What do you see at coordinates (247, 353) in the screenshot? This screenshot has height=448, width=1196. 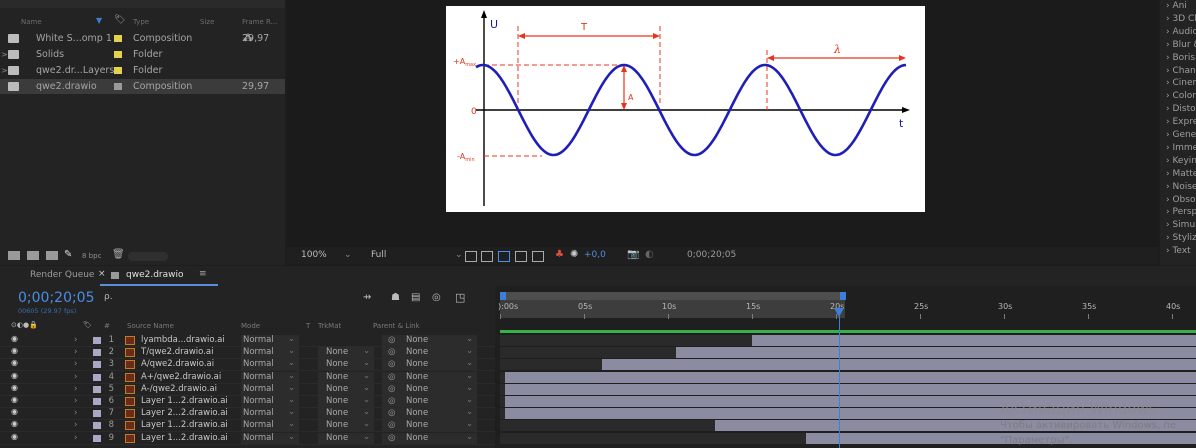 I see `layer-row: ◉ › 2 T/qwe2.drawio.ai Normal ⌄ None ⌄ ◎ None ⌄` at bounding box center [247, 353].